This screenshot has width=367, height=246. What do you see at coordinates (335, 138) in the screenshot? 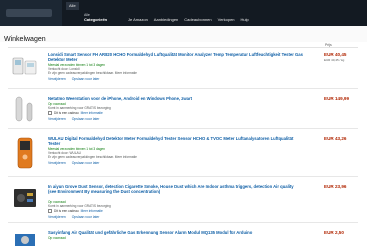
I see `item-price: EUR 43,26` at bounding box center [335, 138].